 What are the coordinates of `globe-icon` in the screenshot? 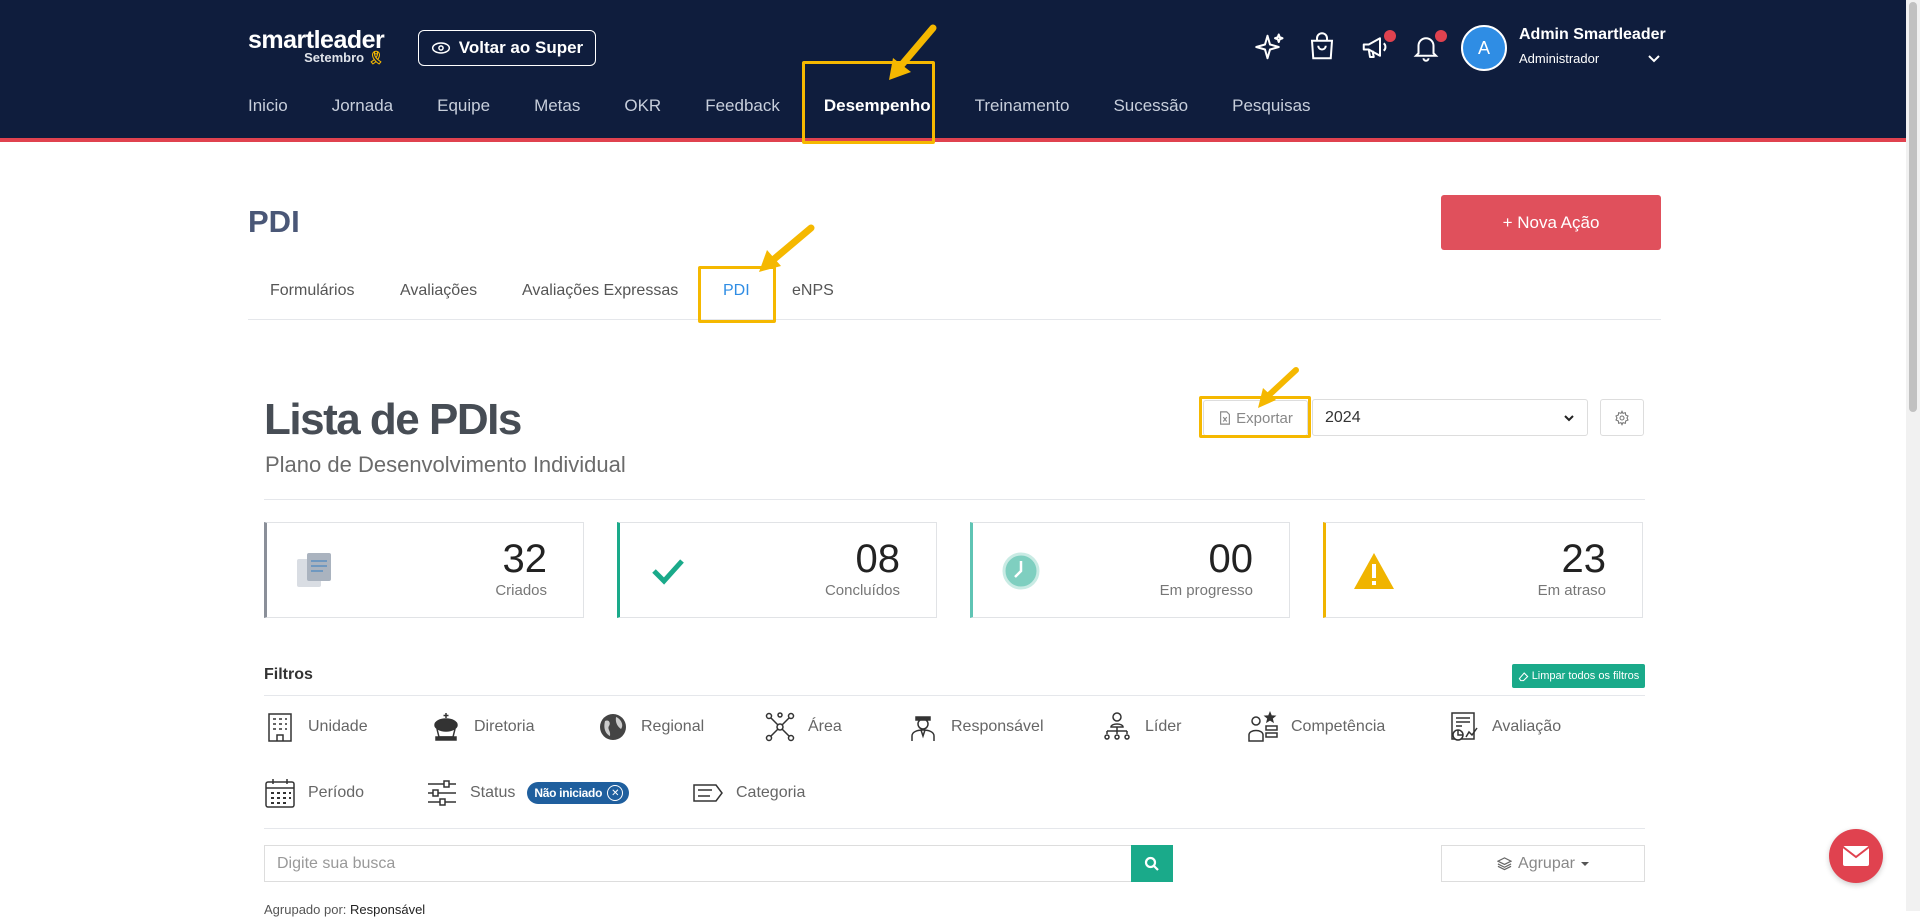 It's located at (613, 727).